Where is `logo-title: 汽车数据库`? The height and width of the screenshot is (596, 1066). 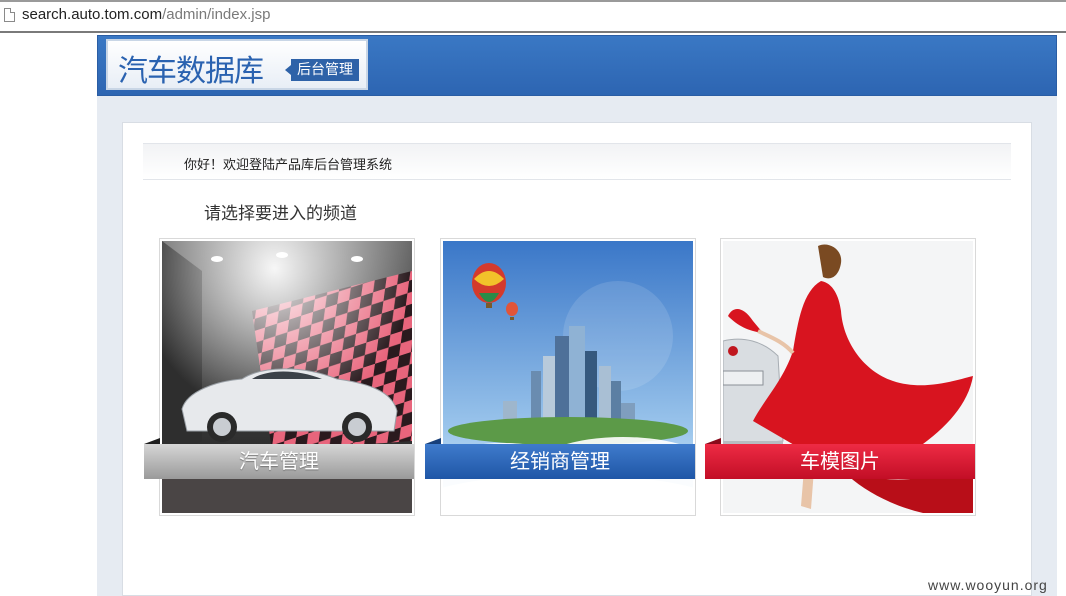
logo-title: 汽车数据库 is located at coordinates (191, 71).